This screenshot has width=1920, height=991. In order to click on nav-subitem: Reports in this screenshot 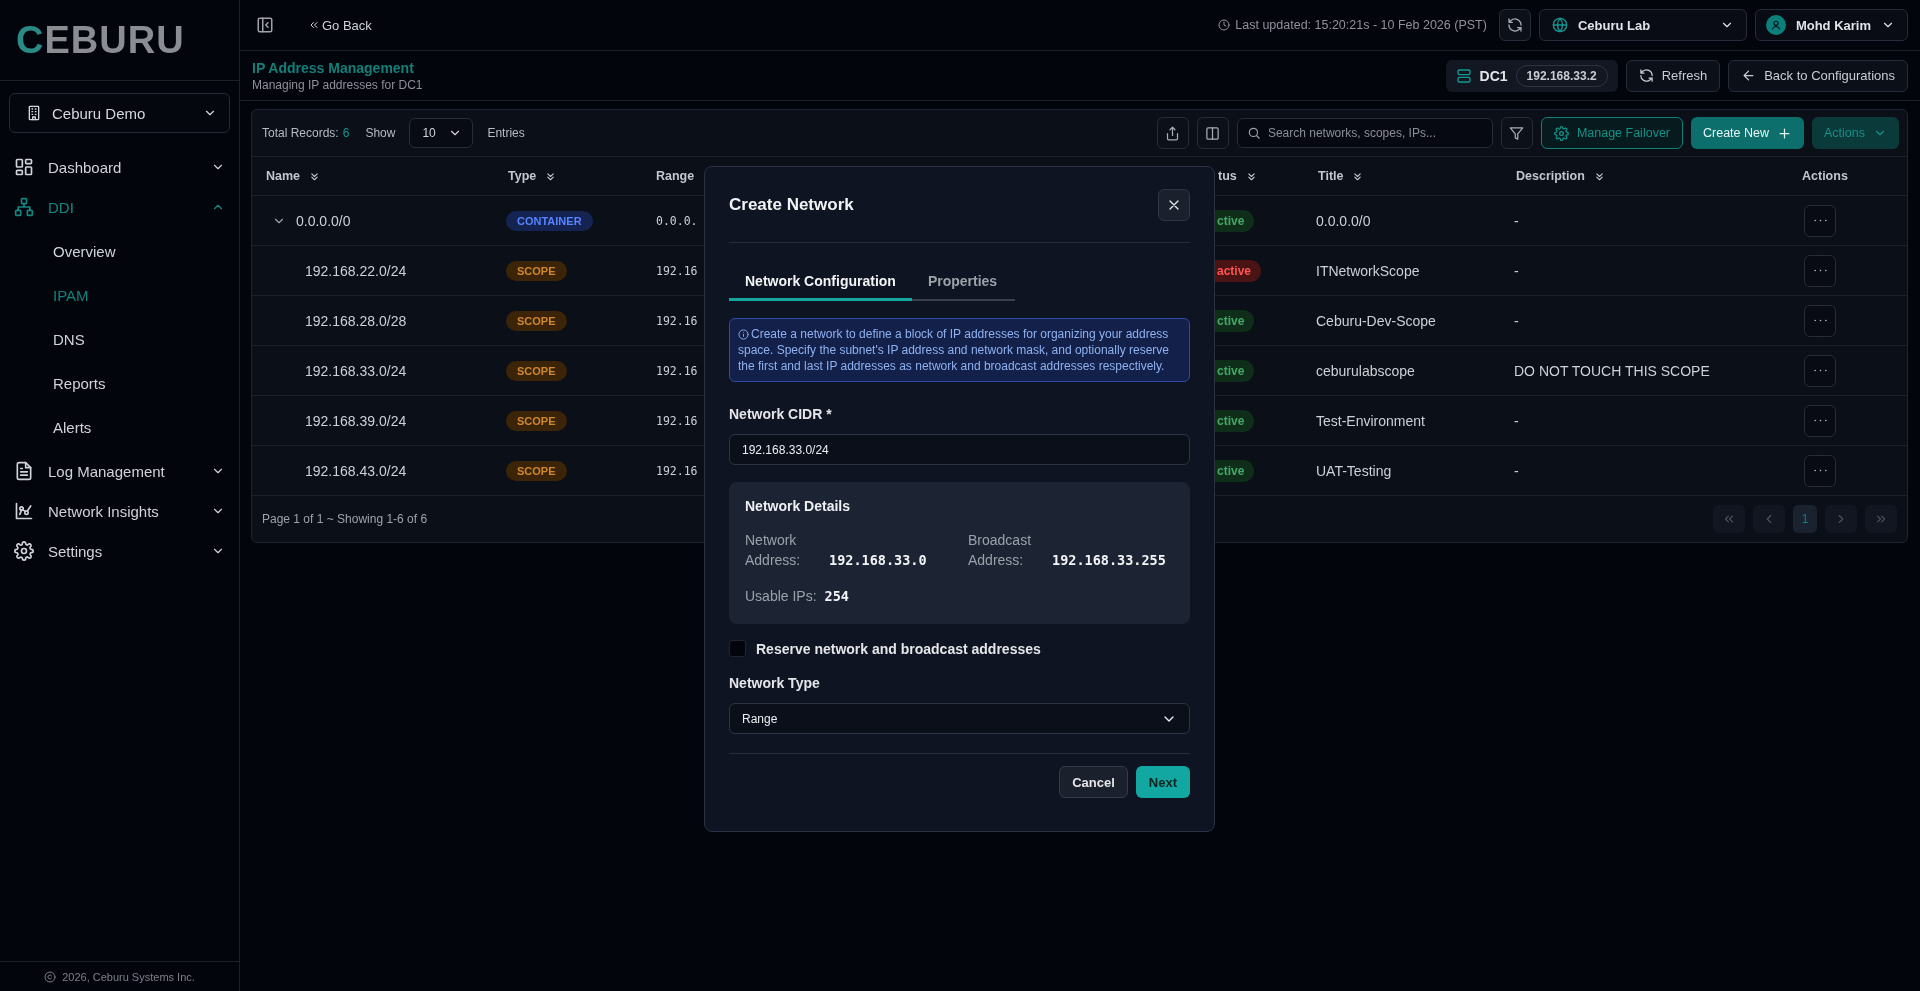, I will do `click(119, 383)`.